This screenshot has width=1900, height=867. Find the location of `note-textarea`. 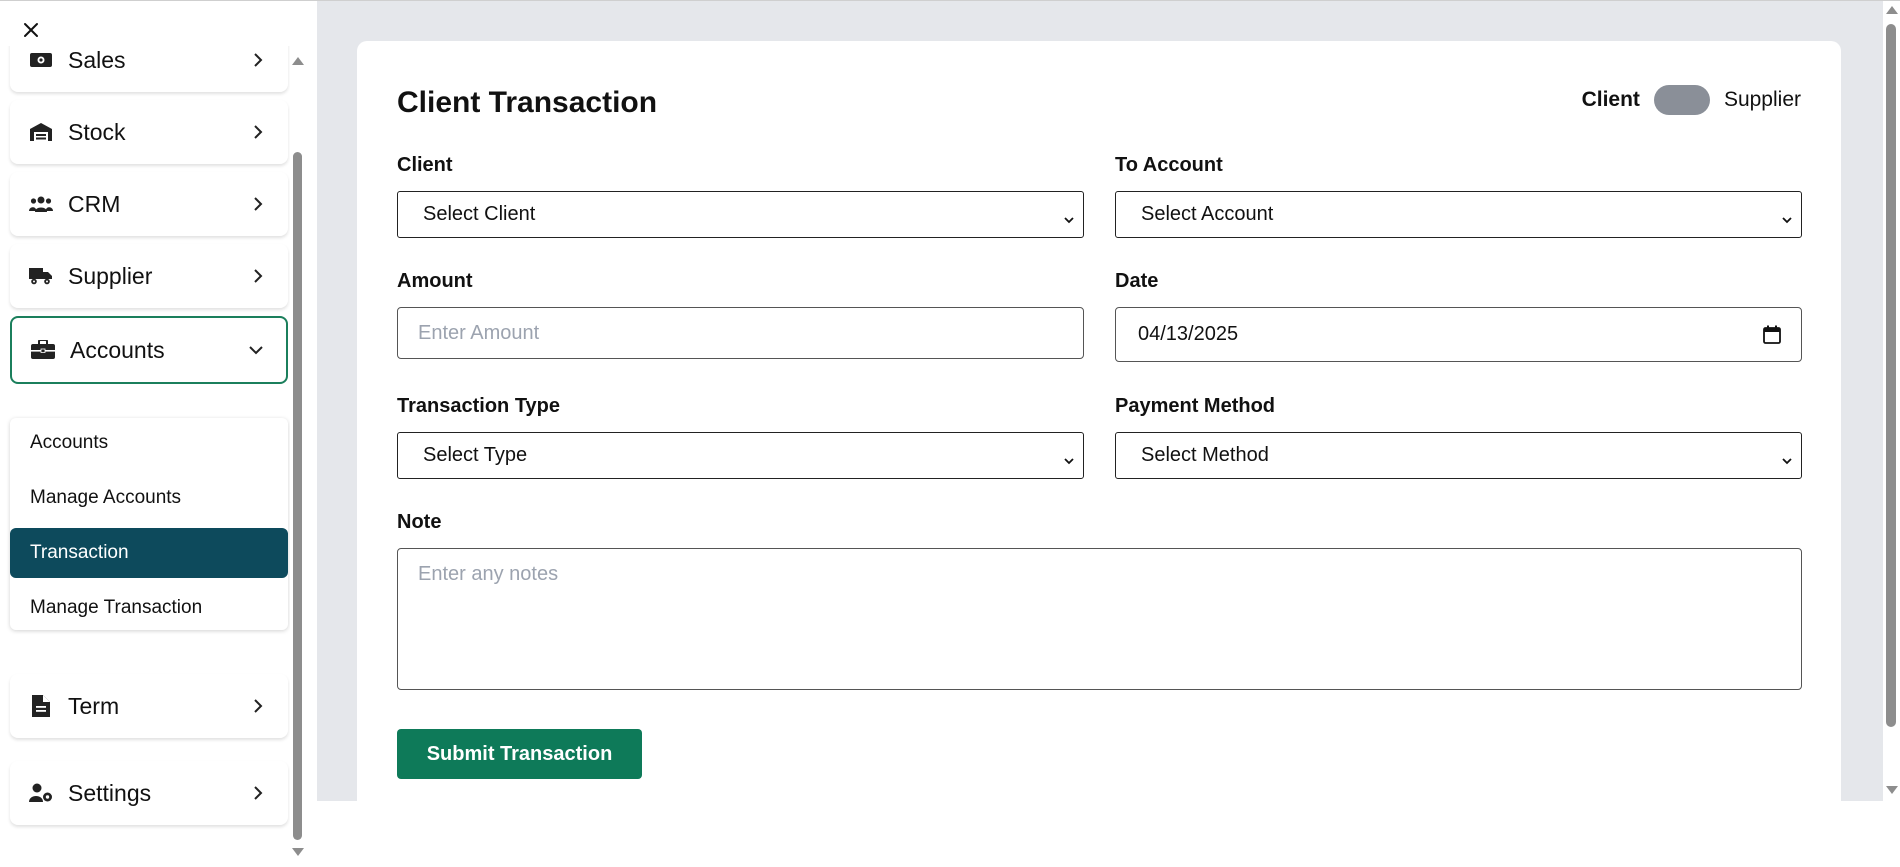

note-textarea is located at coordinates (1099, 619).